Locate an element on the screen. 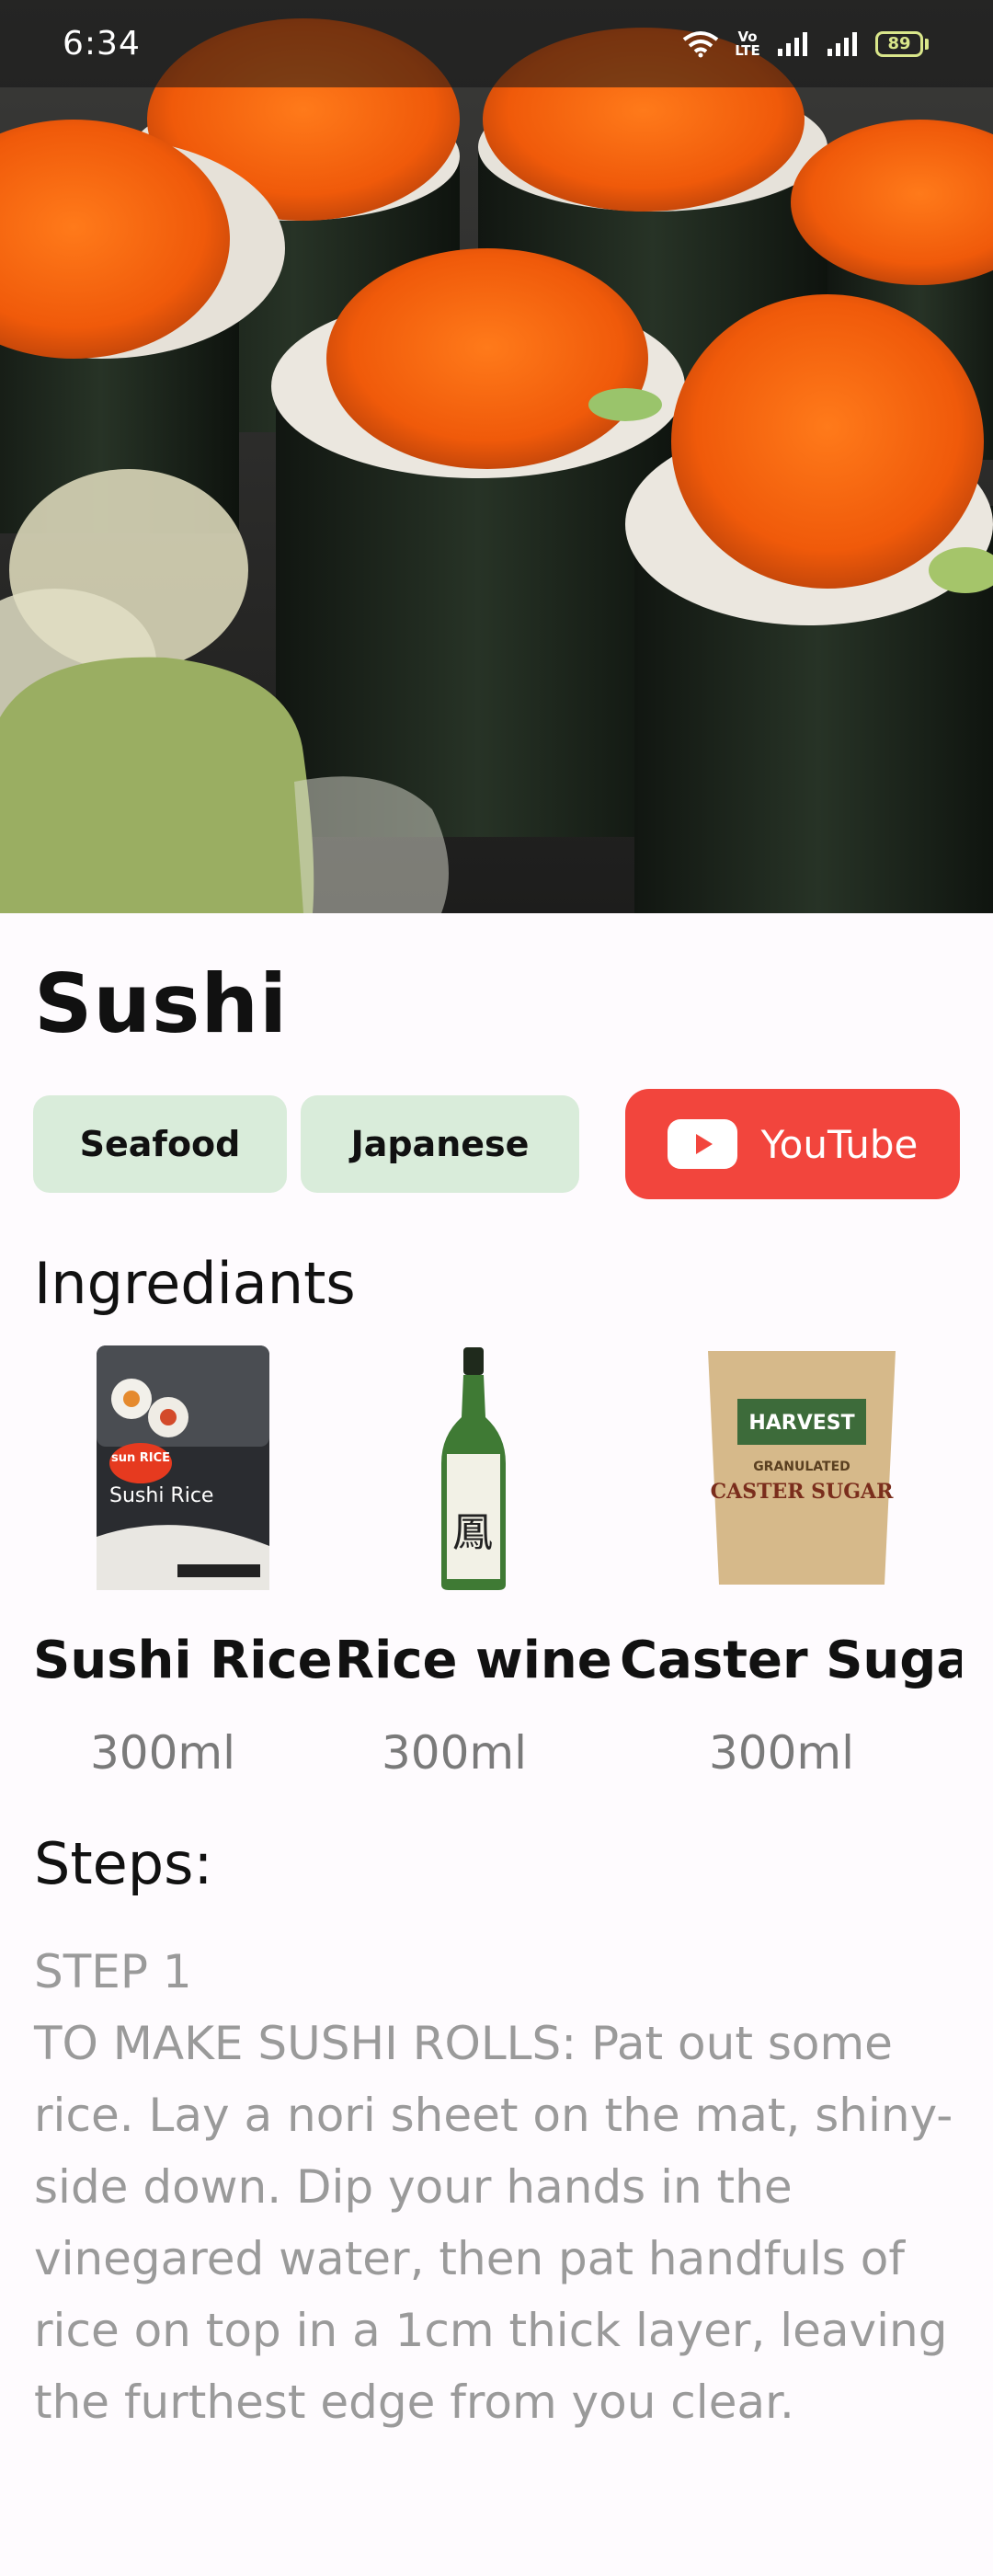 The width and height of the screenshot is (993, 2576). status-icons: Vo LTE 89 is located at coordinates (805, 43).